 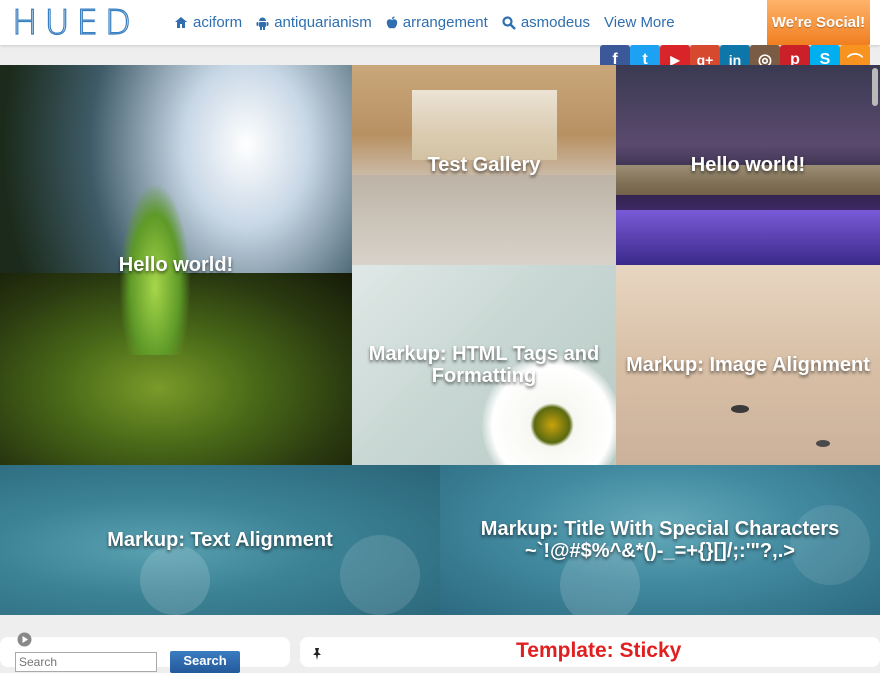 I want to click on search-button: Search, so click(x=205, y=662).